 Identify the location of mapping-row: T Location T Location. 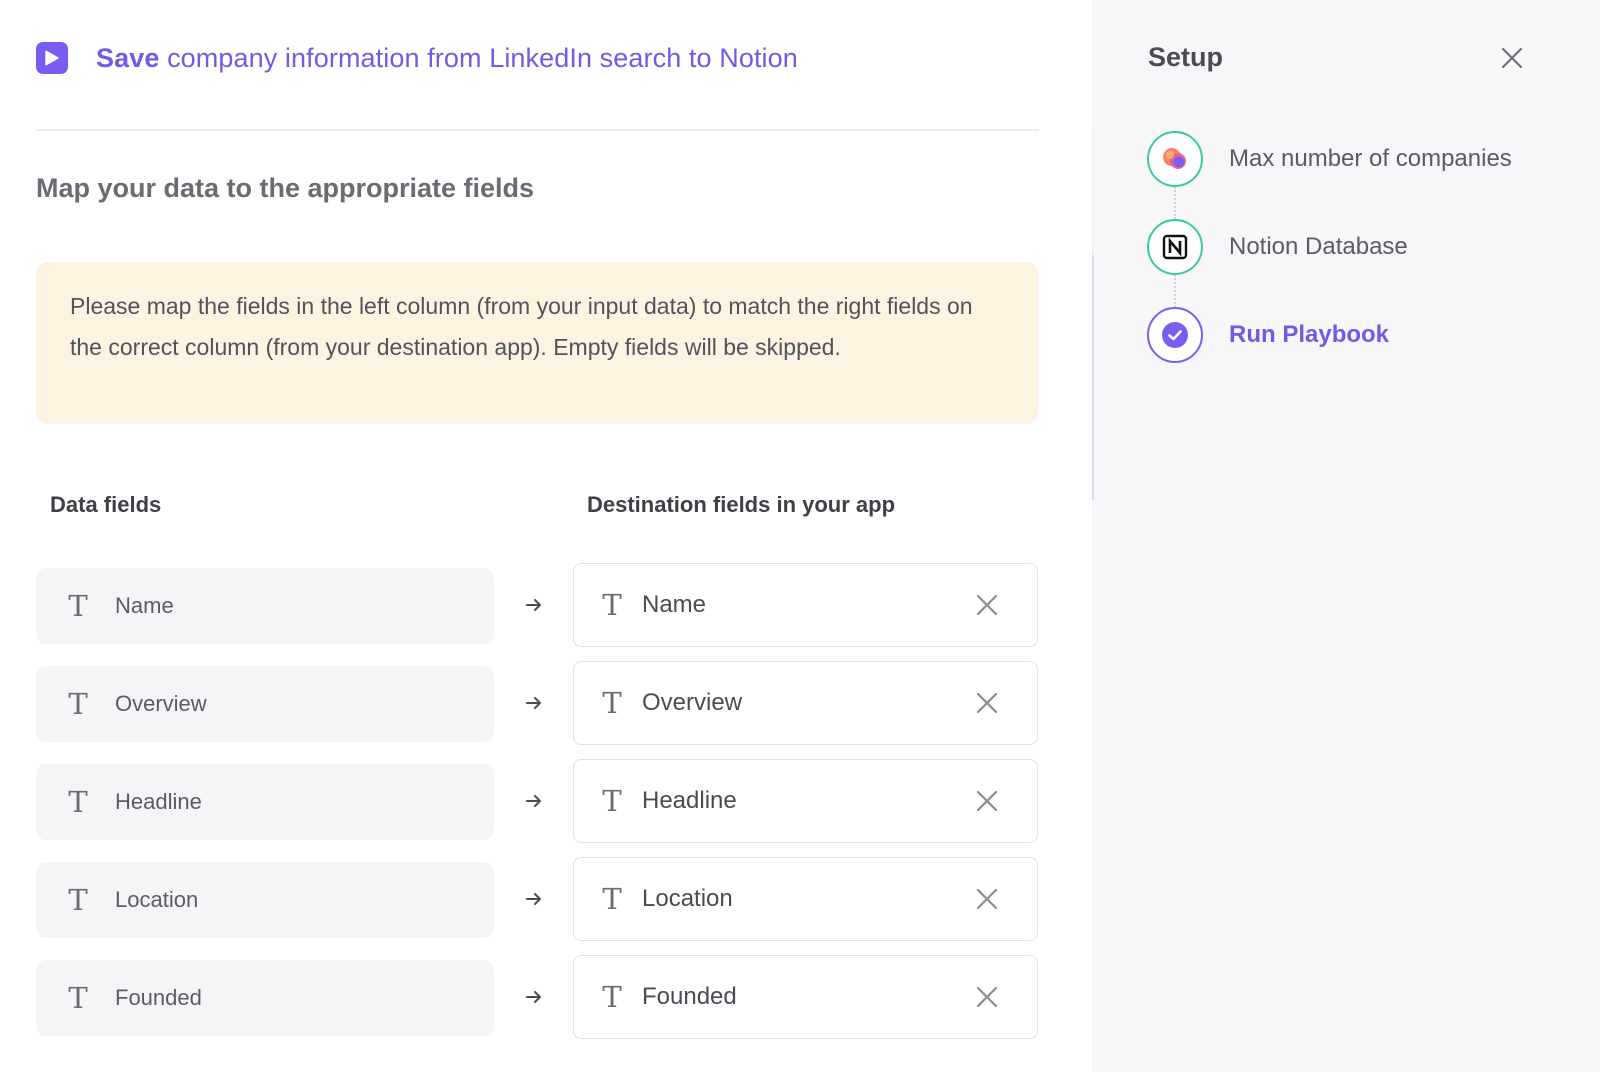
(537, 906).